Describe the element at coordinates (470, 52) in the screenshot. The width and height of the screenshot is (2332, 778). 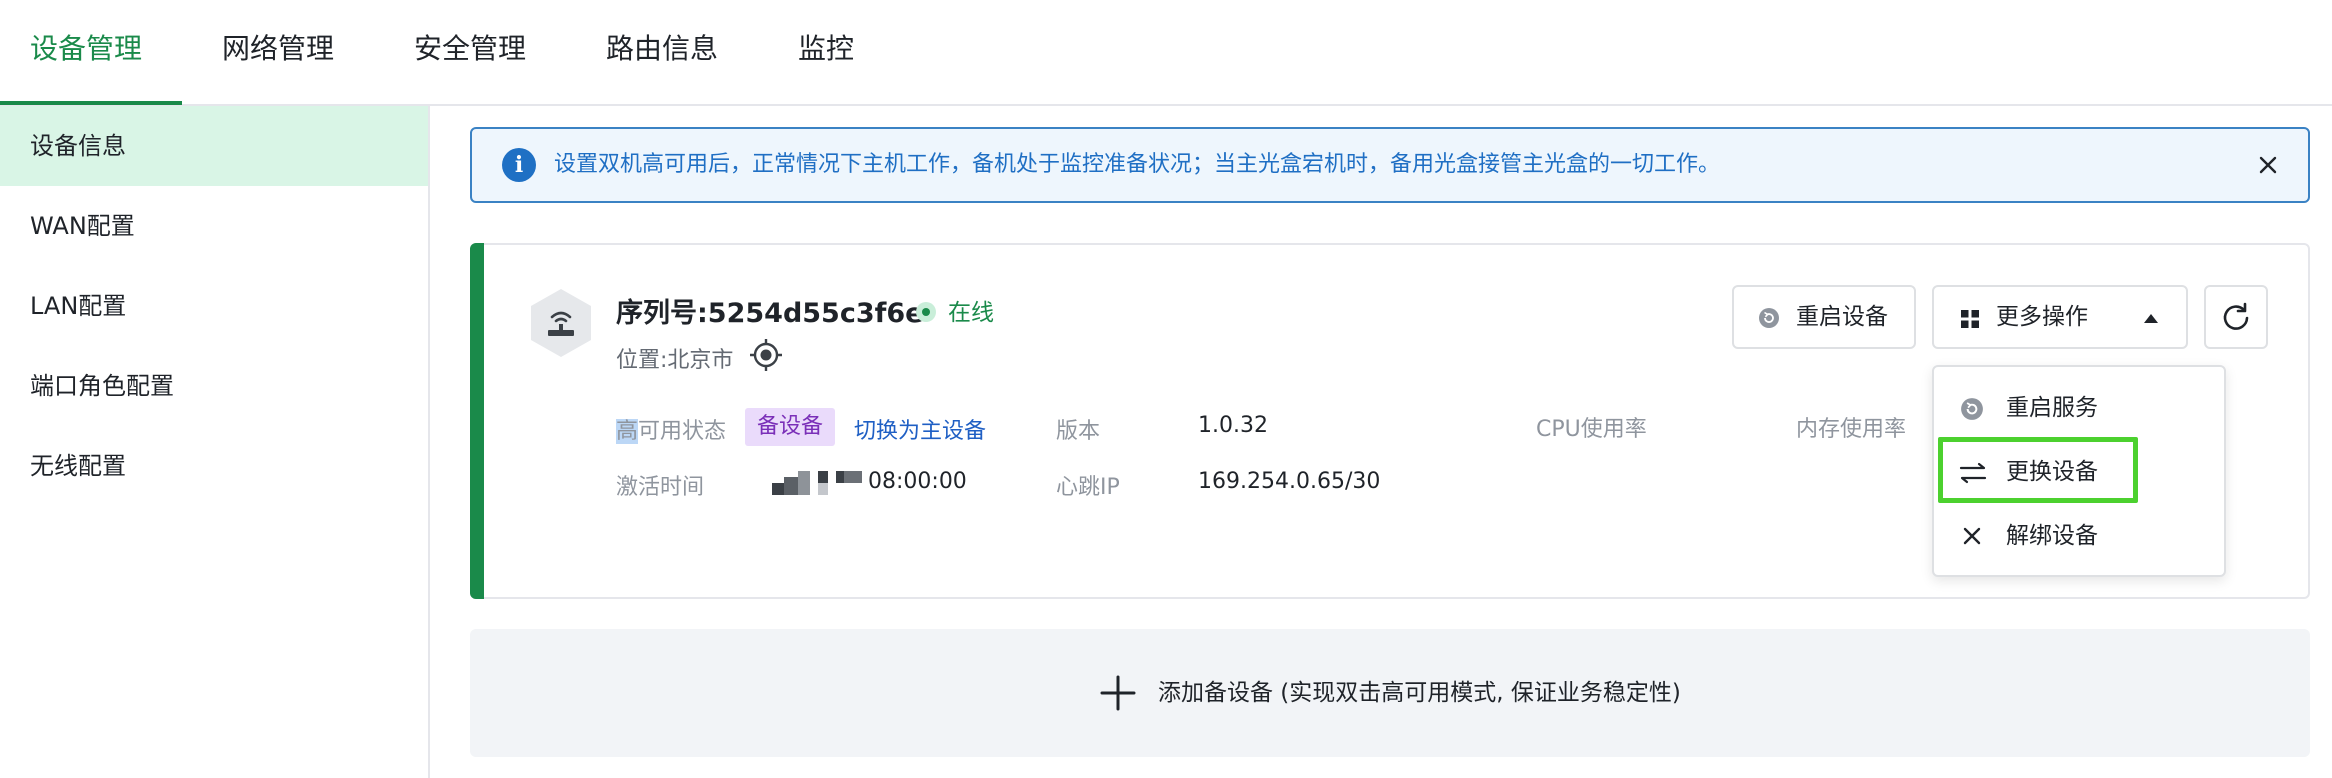
I see `tab-security-management: 安全管理` at that location.